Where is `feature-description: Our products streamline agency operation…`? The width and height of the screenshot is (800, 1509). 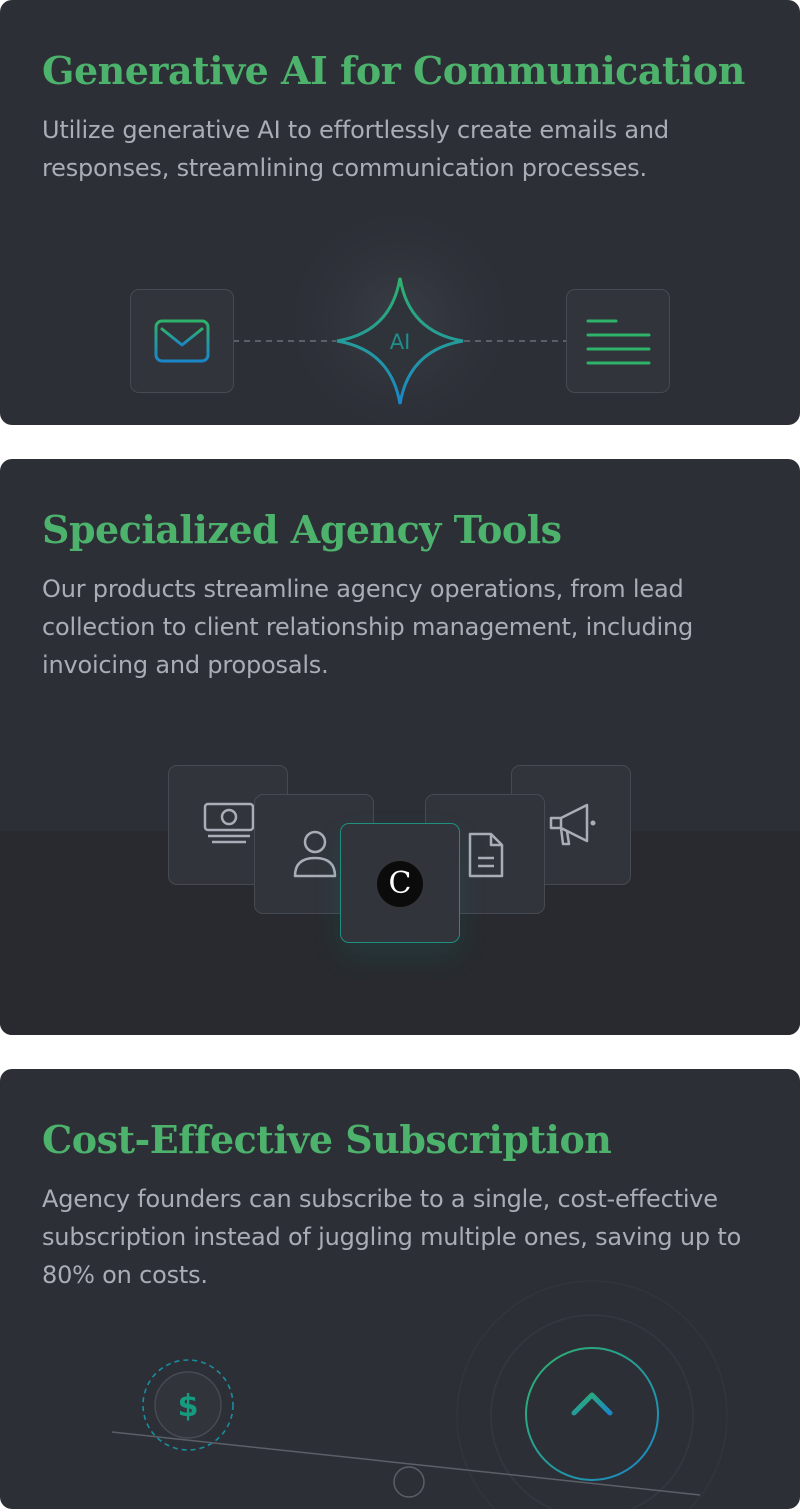
feature-description: Our products streamline agency operation… is located at coordinates (368, 627).